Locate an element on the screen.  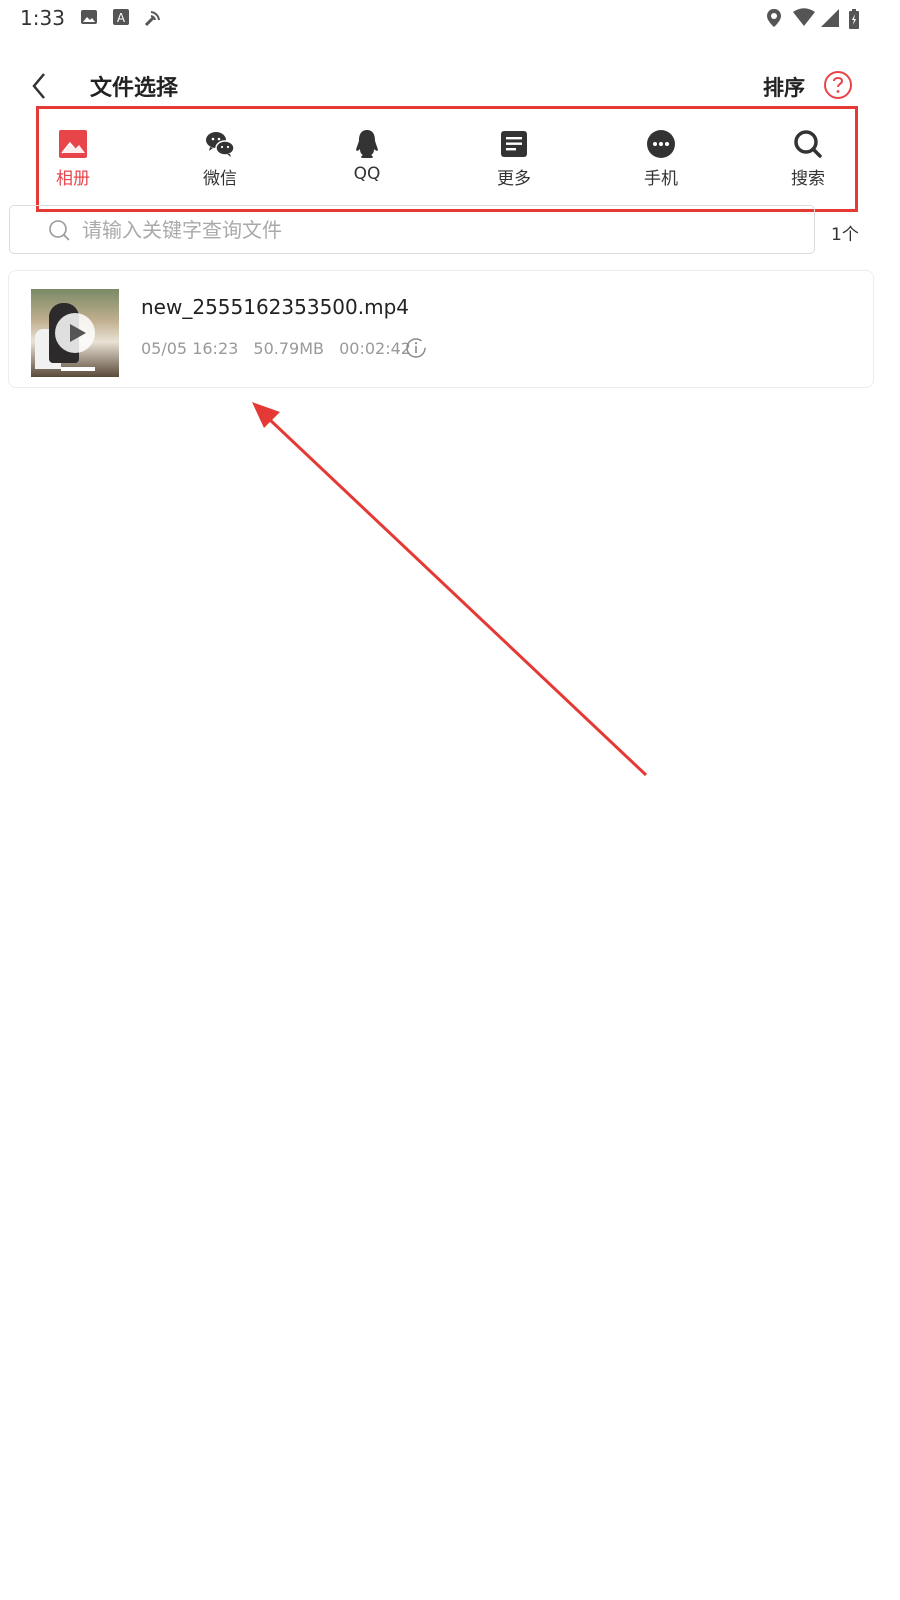
tab-label: 微信 is located at coordinates (220, 179).